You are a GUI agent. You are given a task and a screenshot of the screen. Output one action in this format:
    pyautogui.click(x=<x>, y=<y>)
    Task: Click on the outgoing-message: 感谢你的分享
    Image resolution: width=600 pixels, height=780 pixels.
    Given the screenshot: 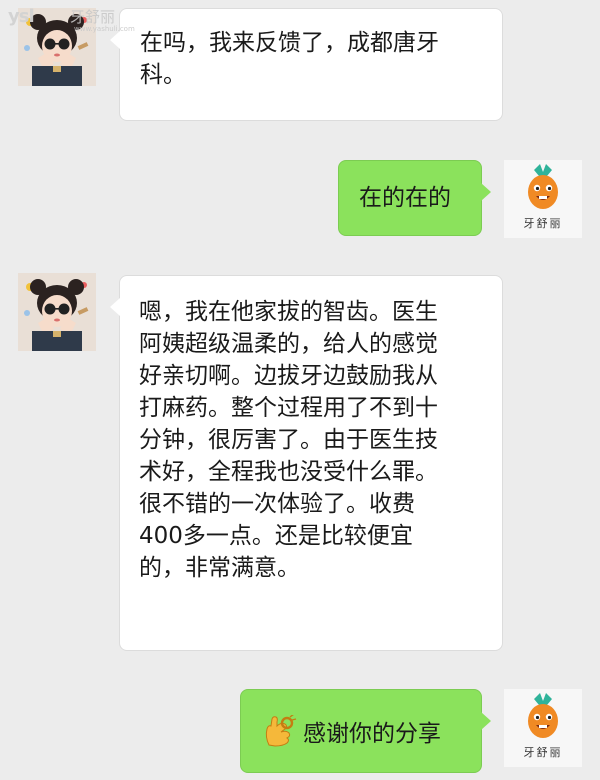 What is the action you would take?
    pyautogui.click(x=365, y=731)
    